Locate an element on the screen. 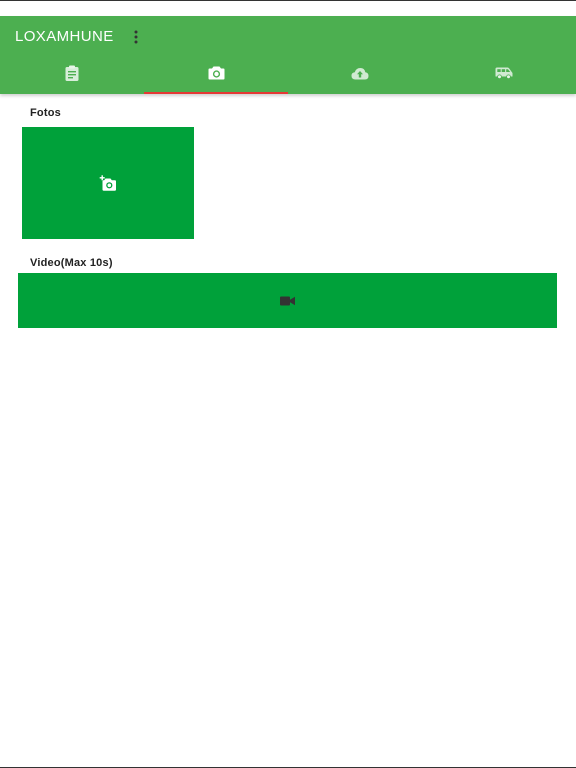 Image resolution: width=576 pixels, height=768 pixels. add-photo-button is located at coordinates (108, 183).